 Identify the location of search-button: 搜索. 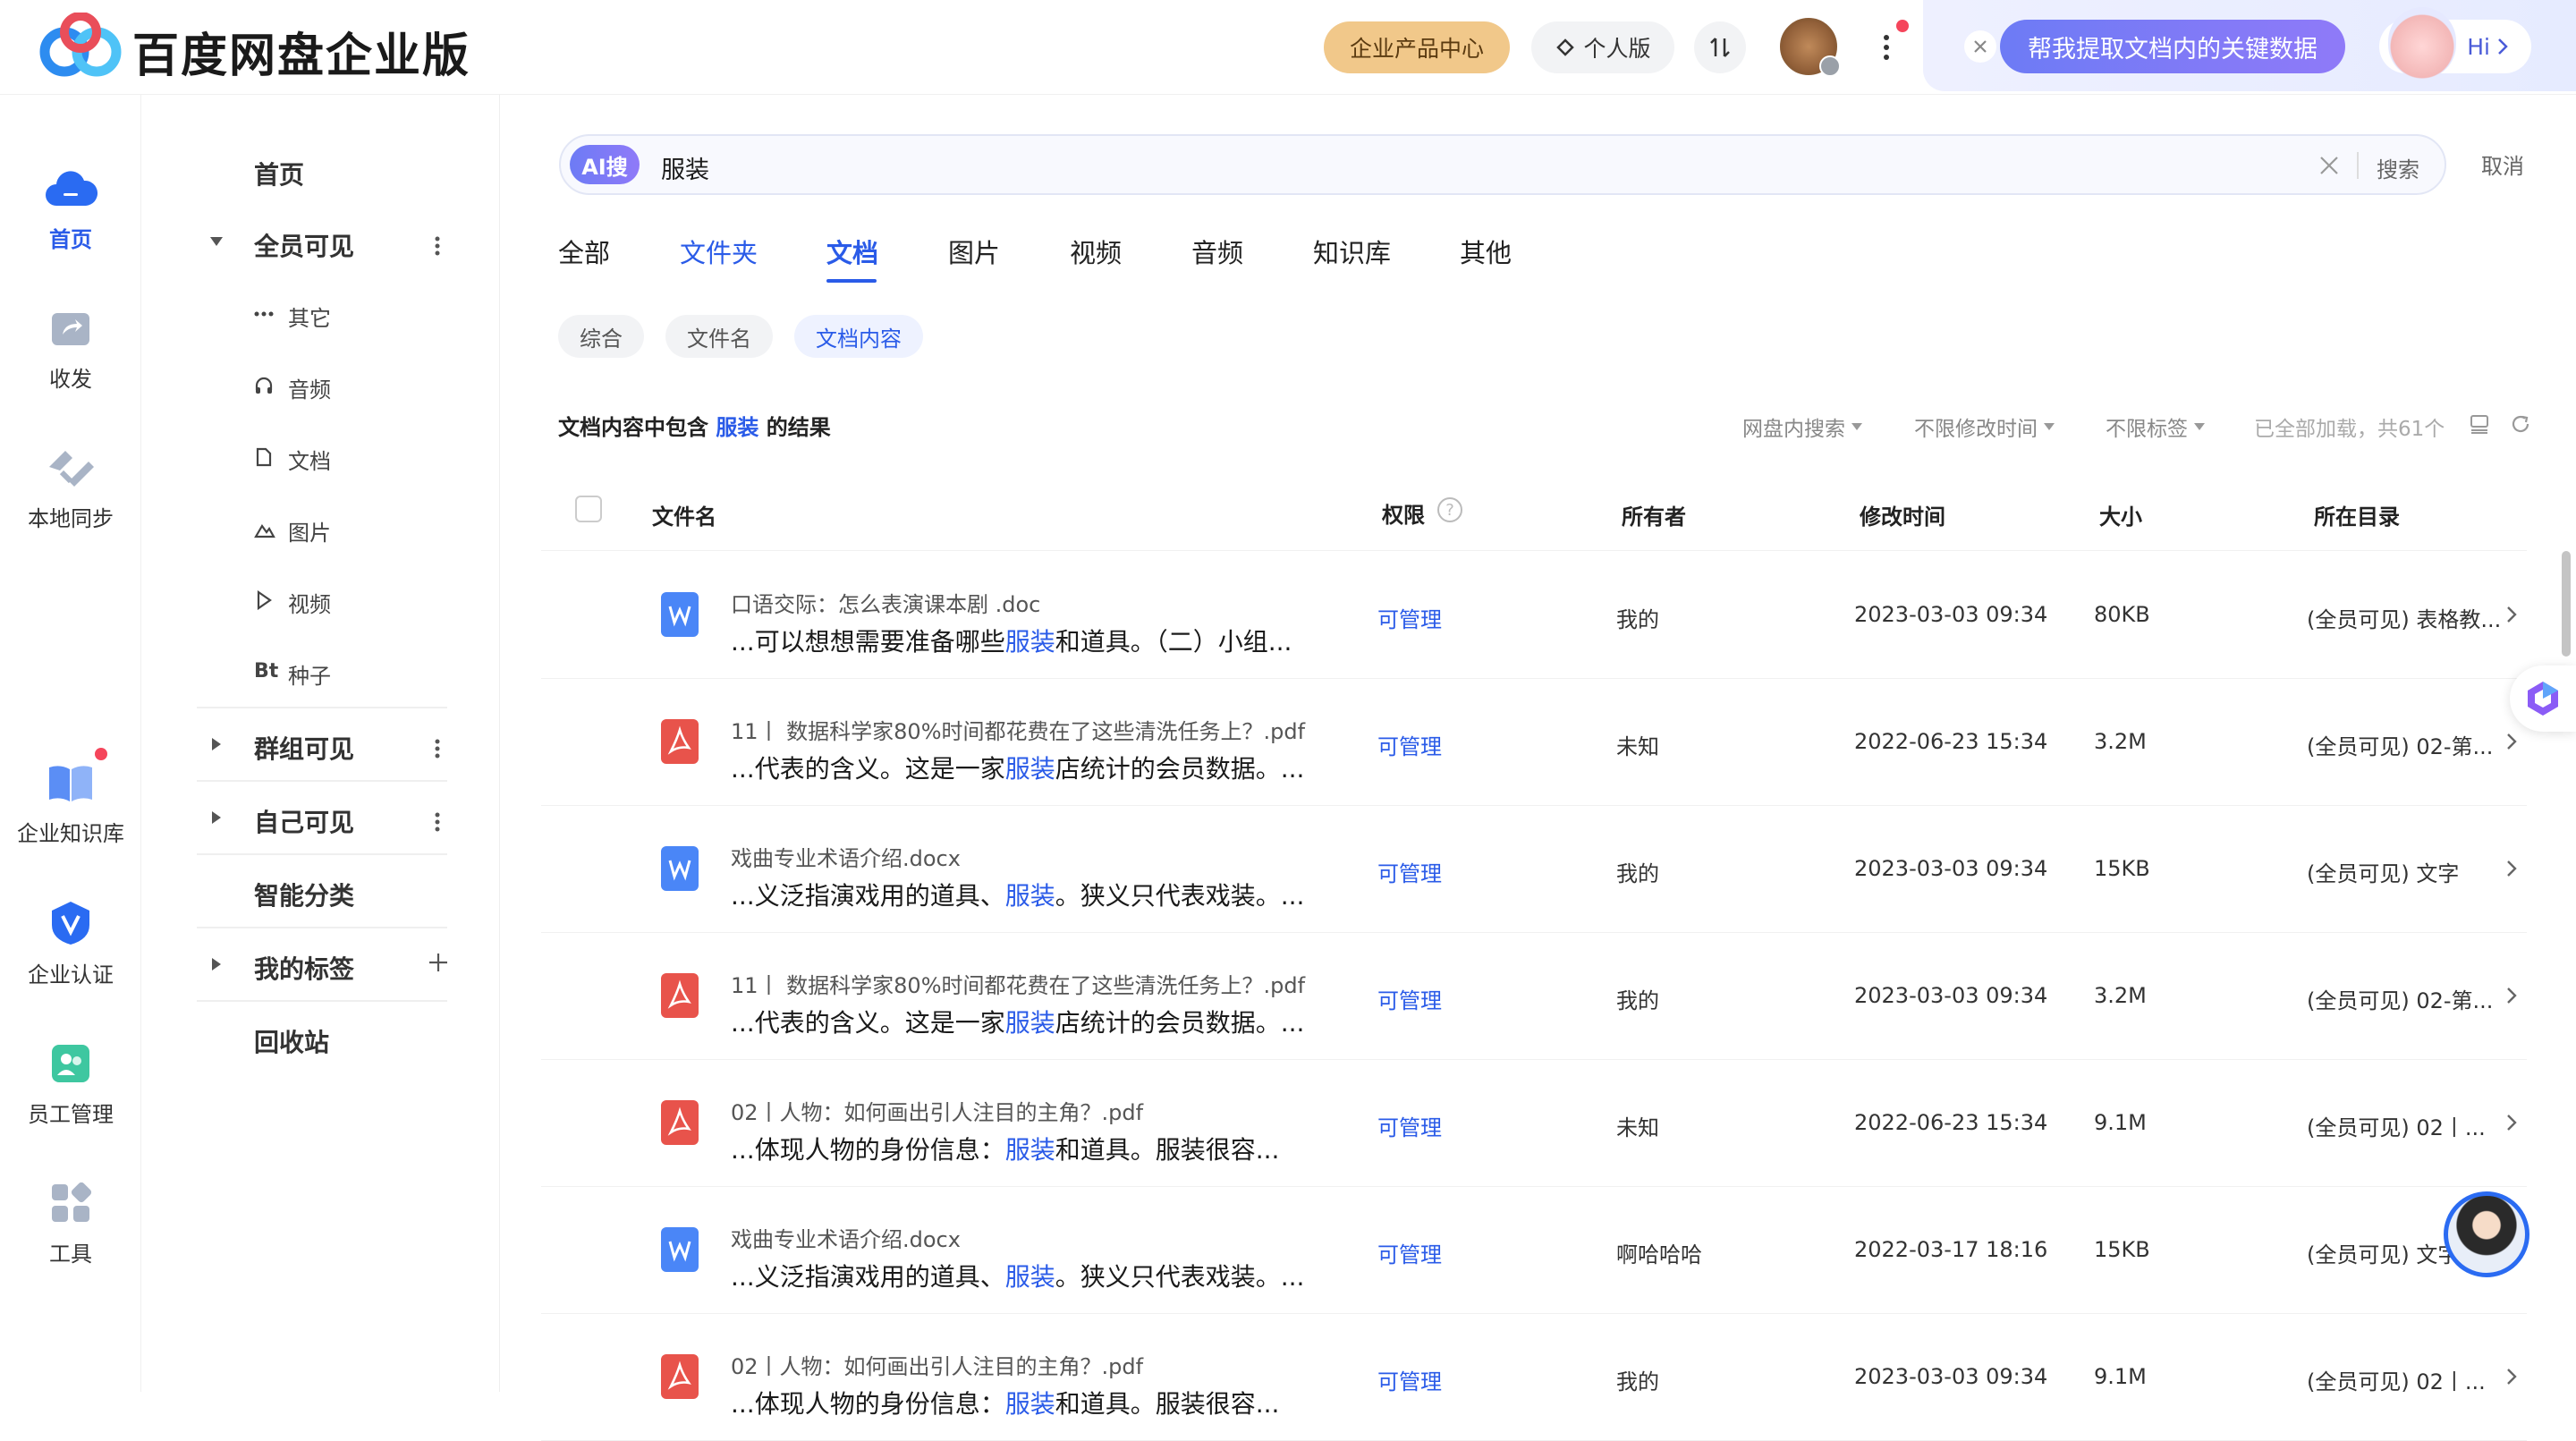
(2398, 167).